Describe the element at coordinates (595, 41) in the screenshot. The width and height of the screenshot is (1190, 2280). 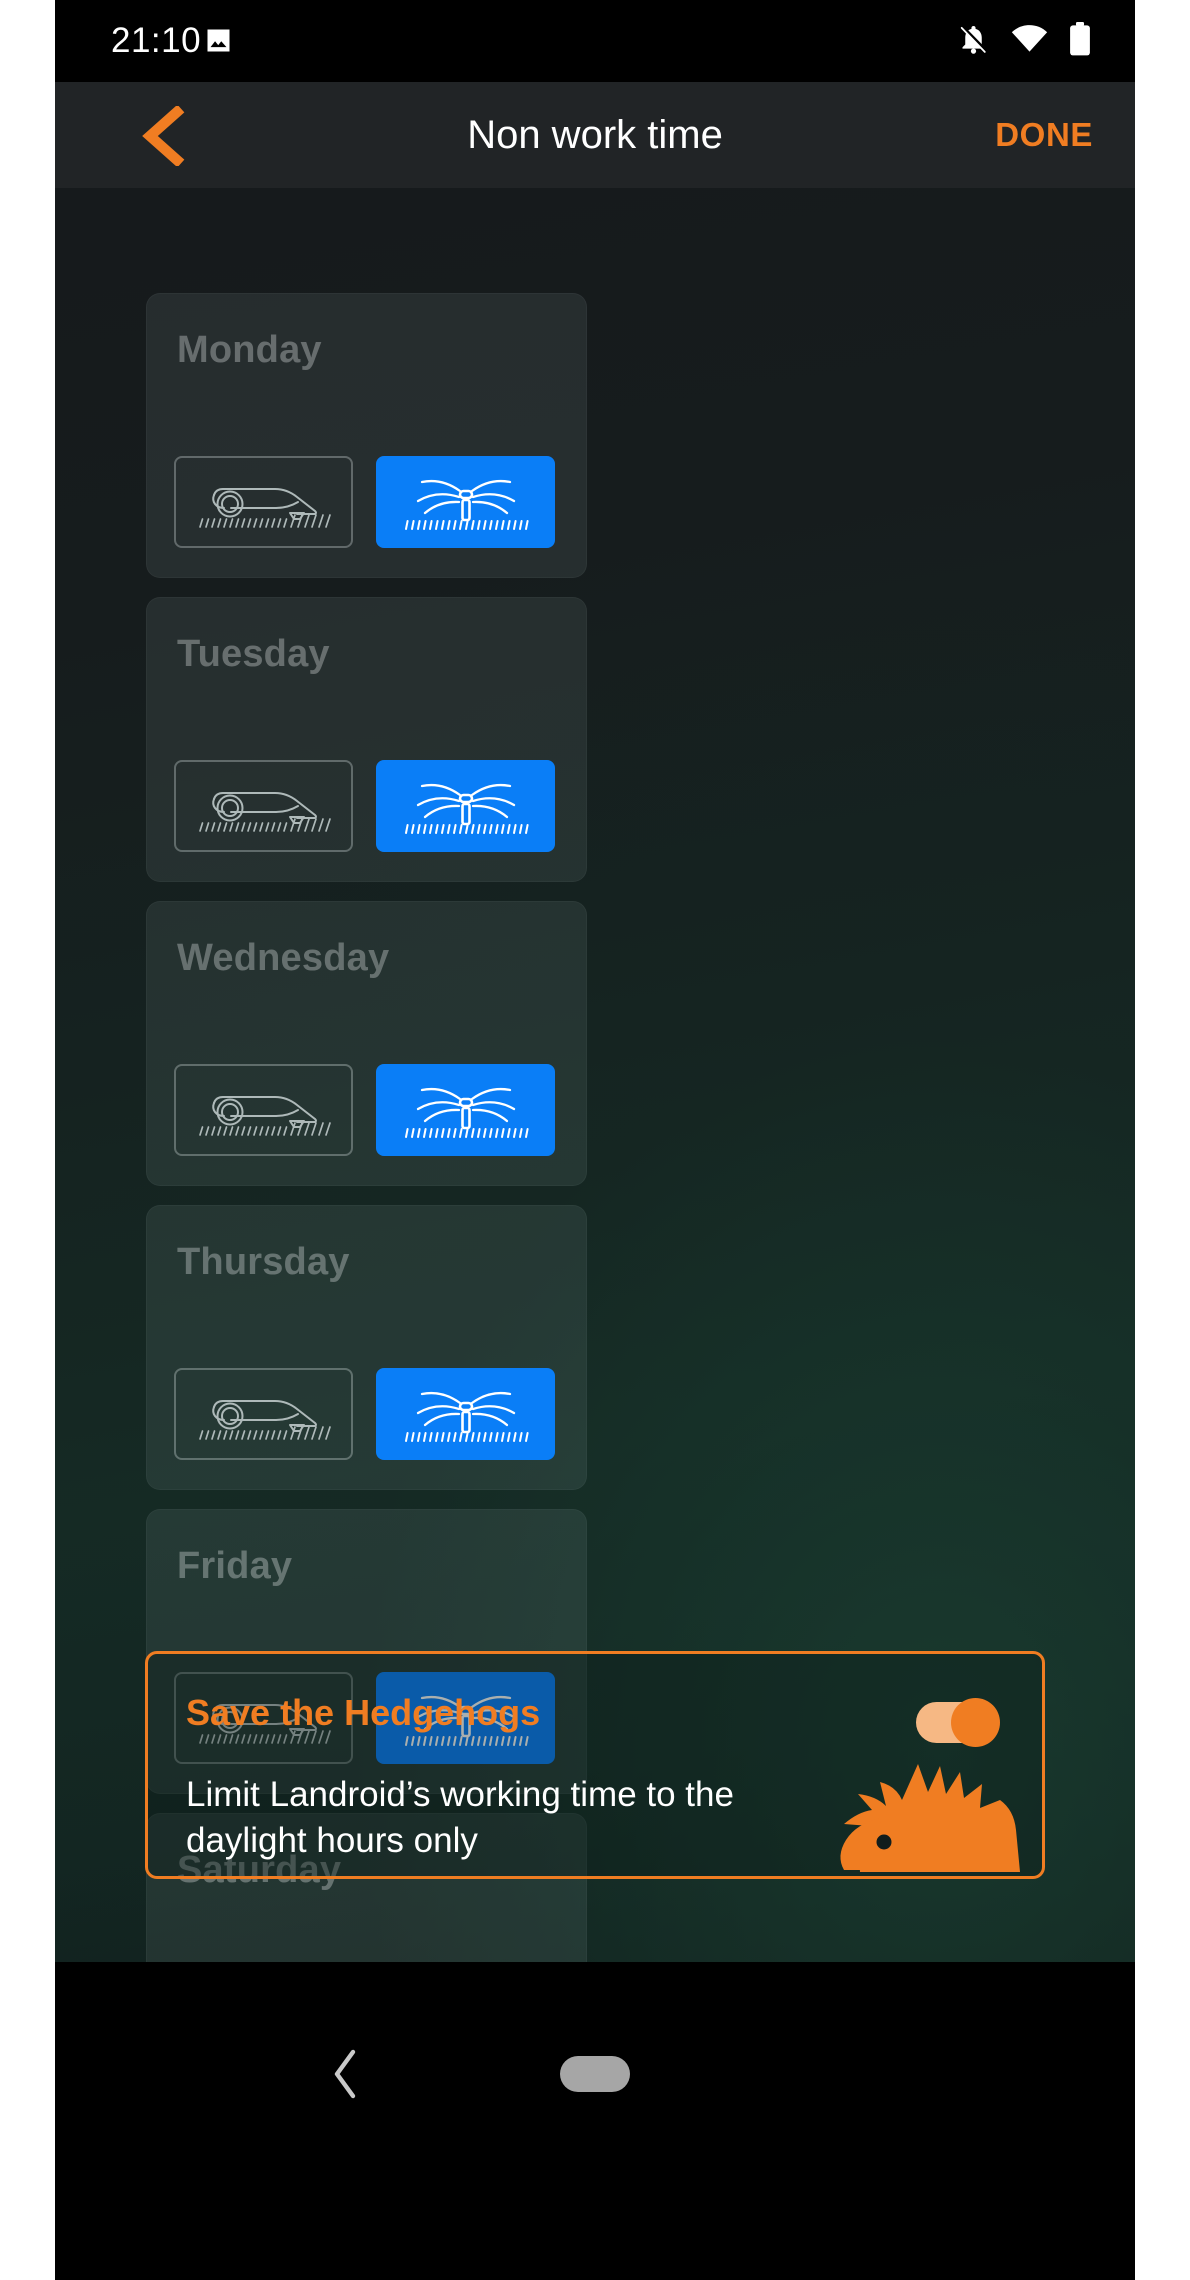
I see `status-bar: 21:10` at that location.